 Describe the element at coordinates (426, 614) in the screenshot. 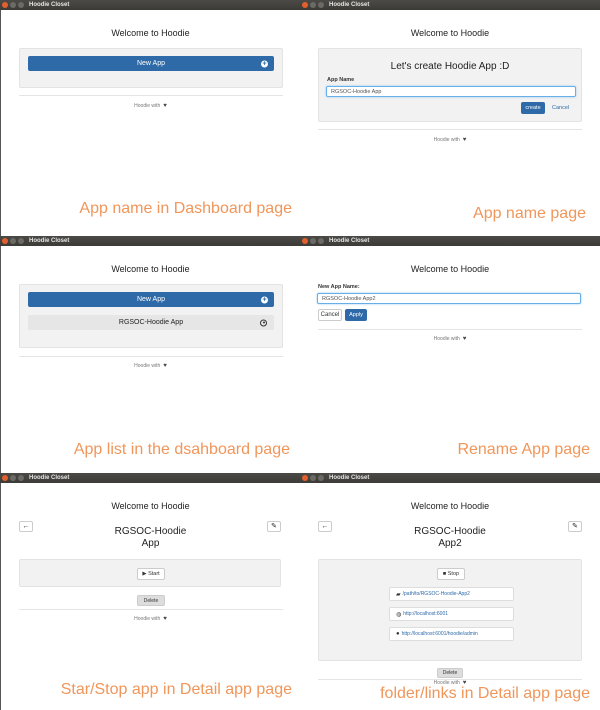

I see `localhost-link-text: http://localhost:6001` at that location.